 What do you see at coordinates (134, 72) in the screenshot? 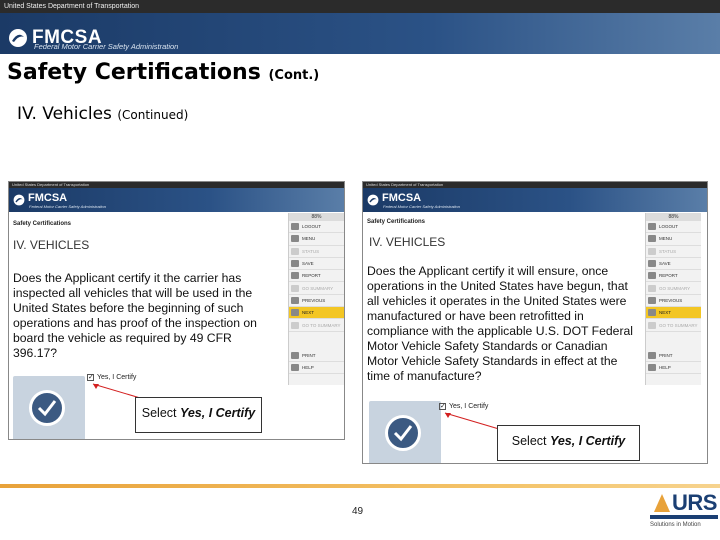
I see `page-title-text: Safety Certifications` at bounding box center [134, 72].